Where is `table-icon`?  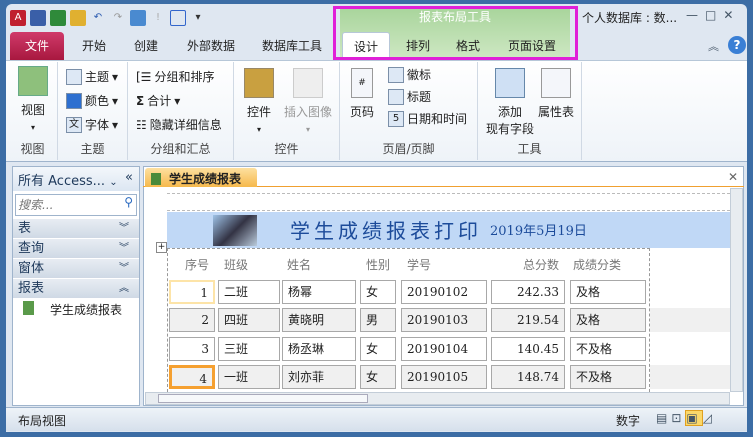 table-icon is located at coordinates (178, 18).